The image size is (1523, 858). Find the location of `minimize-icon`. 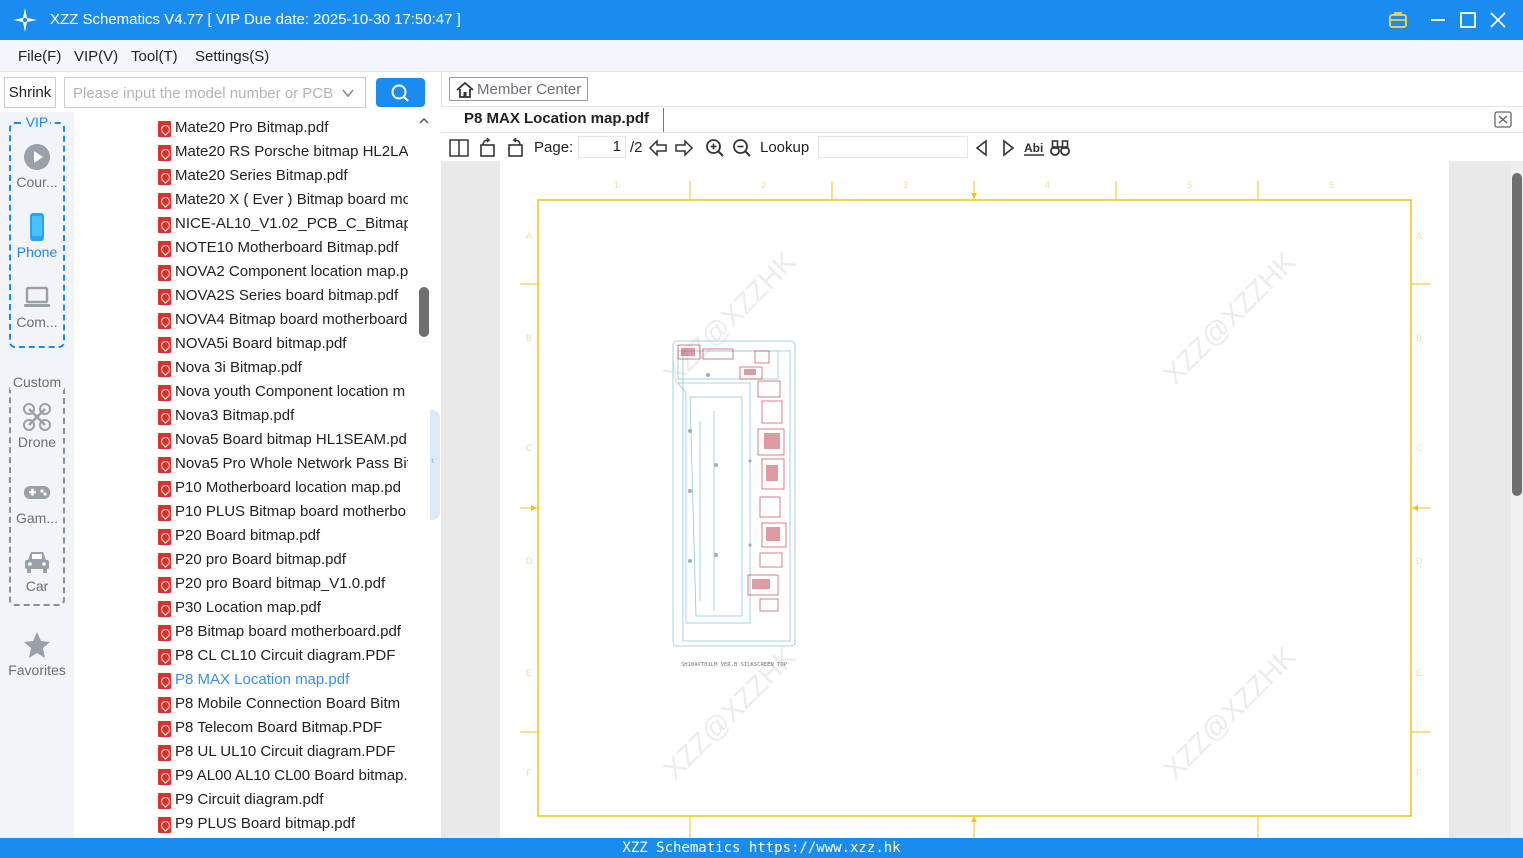

minimize-icon is located at coordinates (1438, 20).